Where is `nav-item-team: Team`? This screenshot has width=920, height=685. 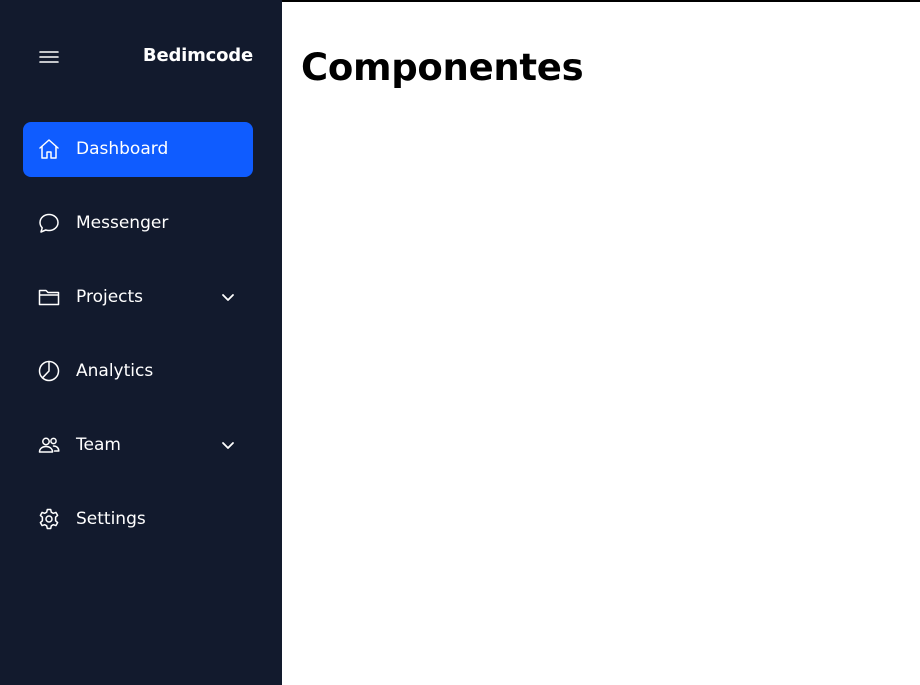
nav-item-team: Team is located at coordinates (138, 445).